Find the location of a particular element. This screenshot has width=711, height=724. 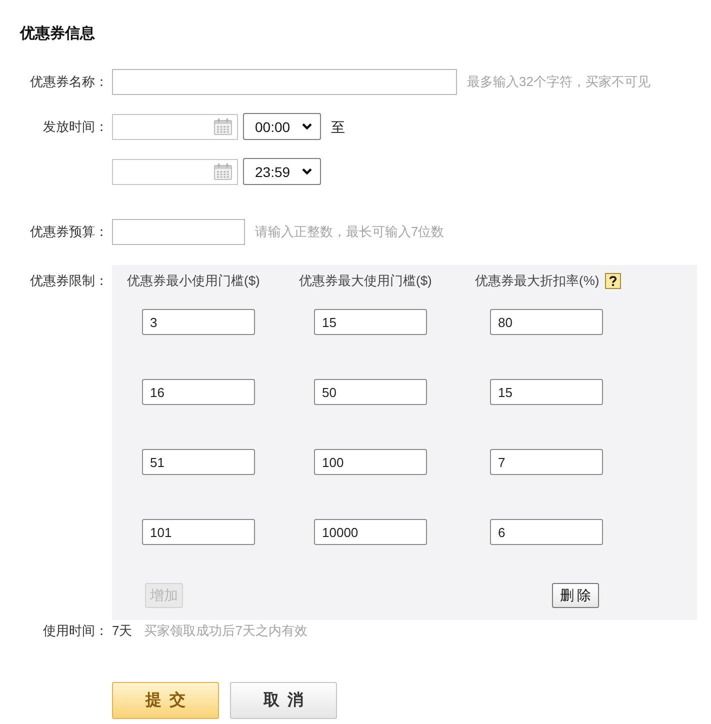

column-header: 优惠券最小使用门槛($) is located at coordinates (193, 281).